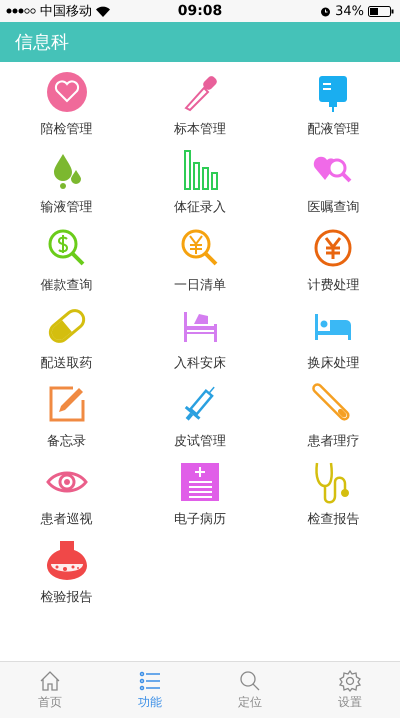 The height and width of the screenshot is (718, 400). Describe the element at coordinates (333, 341) in the screenshot. I see `function-item: 换床处理` at that location.